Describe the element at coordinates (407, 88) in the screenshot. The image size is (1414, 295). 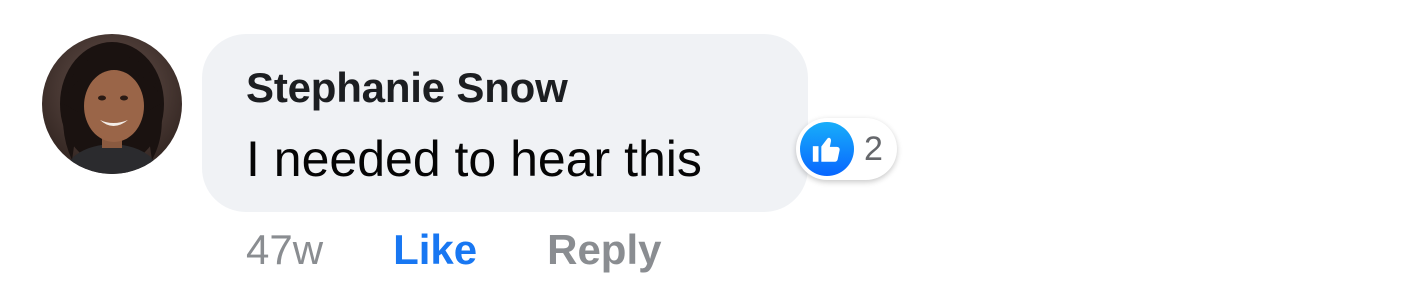
I see `comment-author: Stephanie Snow` at that location.